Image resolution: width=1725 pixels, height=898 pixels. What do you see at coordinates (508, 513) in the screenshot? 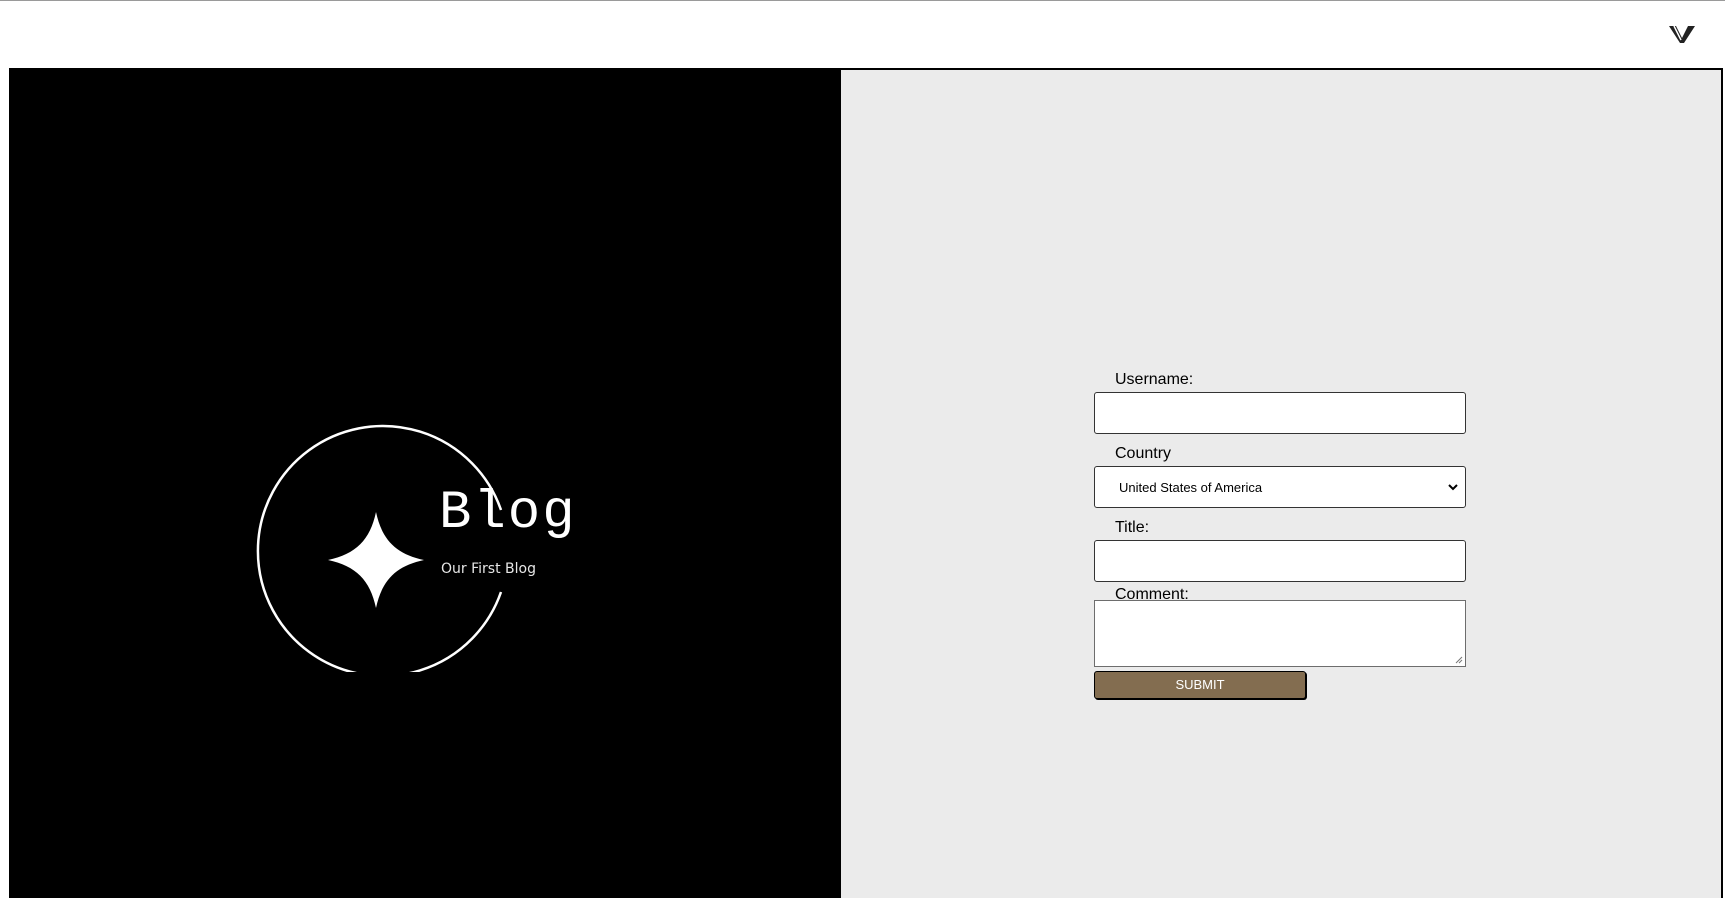
I see `blog-title: Blog` at bounding box center [508, 513].